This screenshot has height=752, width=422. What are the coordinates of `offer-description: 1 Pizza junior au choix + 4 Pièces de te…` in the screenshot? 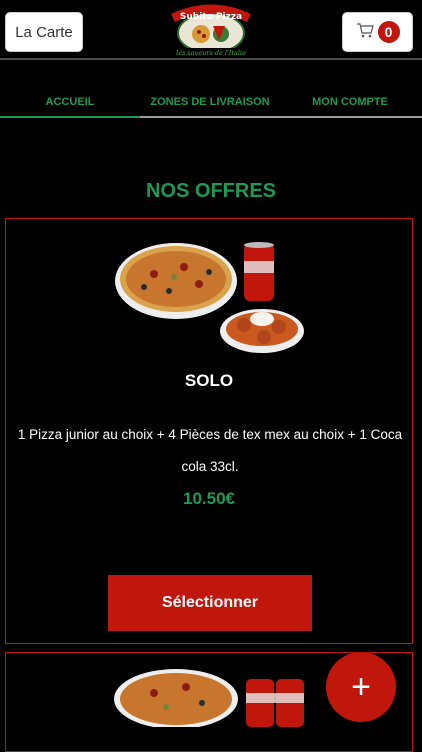 It's located at (210, 450).